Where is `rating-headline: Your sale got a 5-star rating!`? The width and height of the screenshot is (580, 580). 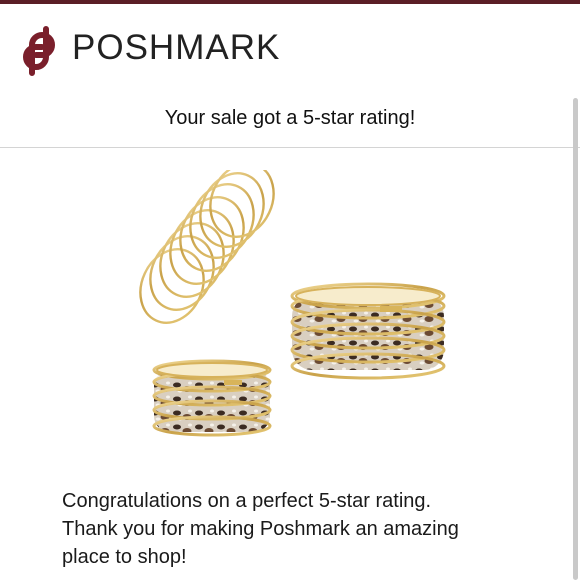 rating-headline: Your sale got a 5-star rating! is located at coordinates (290, 118).